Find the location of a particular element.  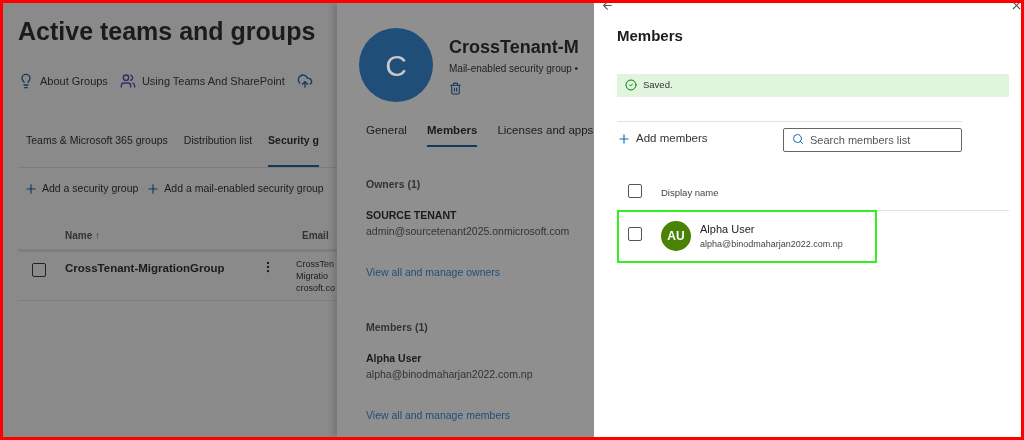

tab: Members is located at coordinates (452, 135).